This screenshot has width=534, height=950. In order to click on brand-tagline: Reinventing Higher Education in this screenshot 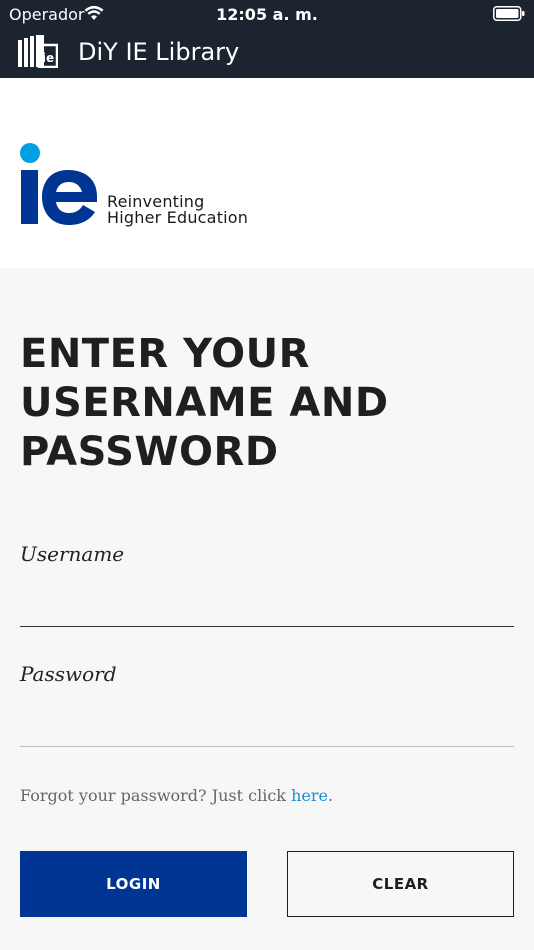, I will do `click(177, 210)`.